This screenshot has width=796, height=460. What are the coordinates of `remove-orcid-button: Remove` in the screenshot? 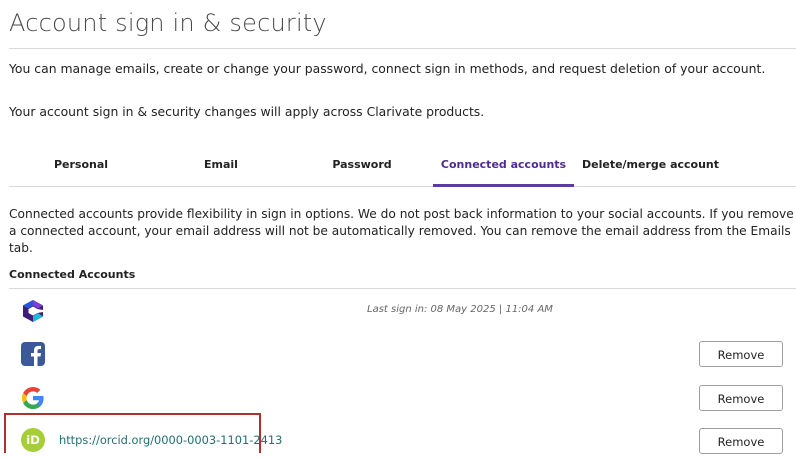 It's located at (741, 441).